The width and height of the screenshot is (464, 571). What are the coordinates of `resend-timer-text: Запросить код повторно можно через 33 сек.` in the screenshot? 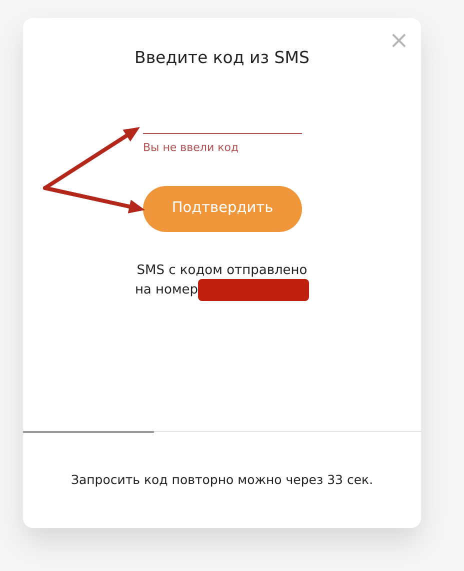 It's located at (222, 479).